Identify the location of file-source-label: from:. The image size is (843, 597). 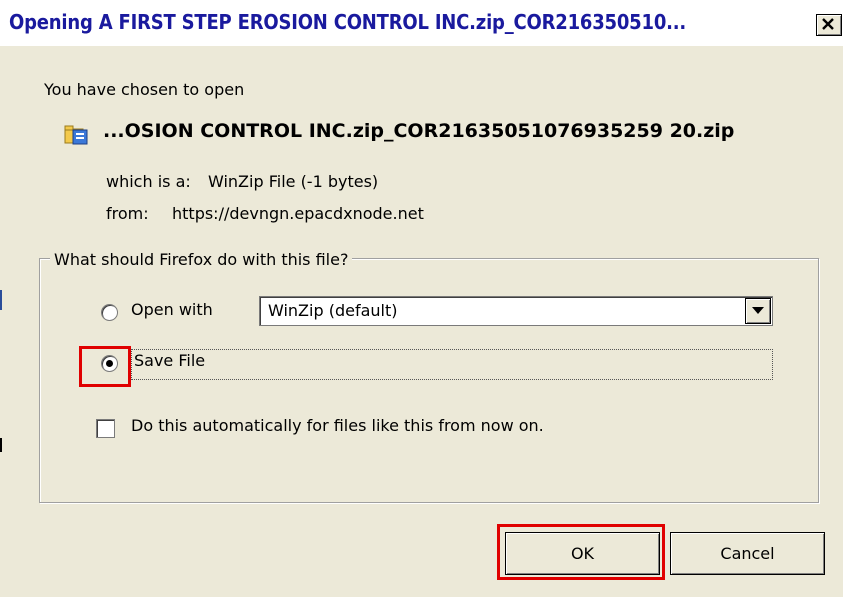
(127, 213).